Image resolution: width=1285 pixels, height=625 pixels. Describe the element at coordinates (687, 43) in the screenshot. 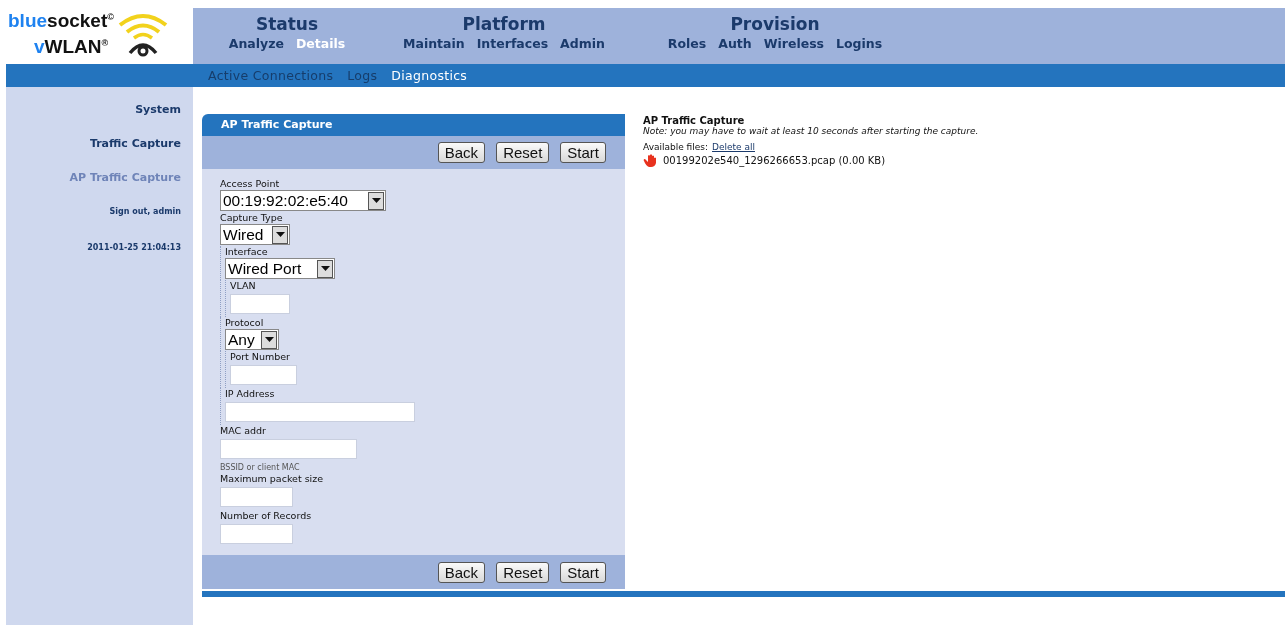

I see `nav-link: Roles` at that location.